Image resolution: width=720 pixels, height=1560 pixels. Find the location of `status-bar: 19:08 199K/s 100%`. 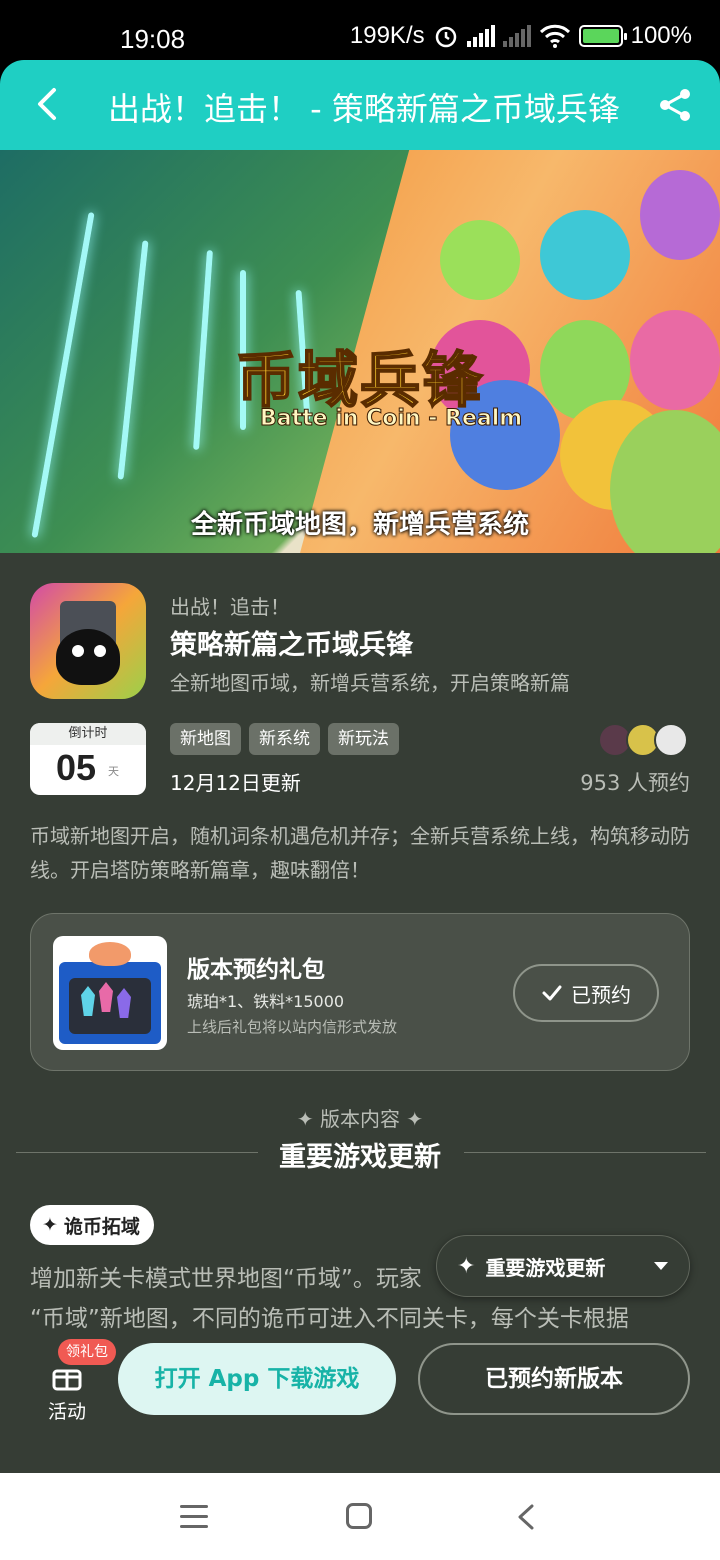

status-bar: 19:08 199K/s 100% is located at coordinates (360, 34).